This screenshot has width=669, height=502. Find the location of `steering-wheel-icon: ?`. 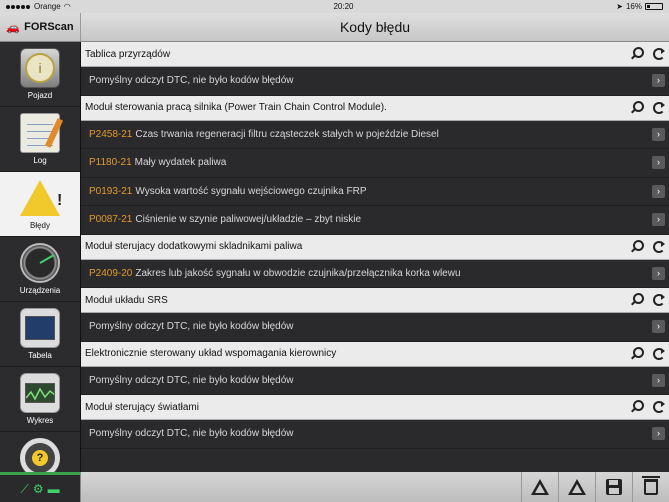

steering-wheel-icon: ? is located at coordinates (40, 455).